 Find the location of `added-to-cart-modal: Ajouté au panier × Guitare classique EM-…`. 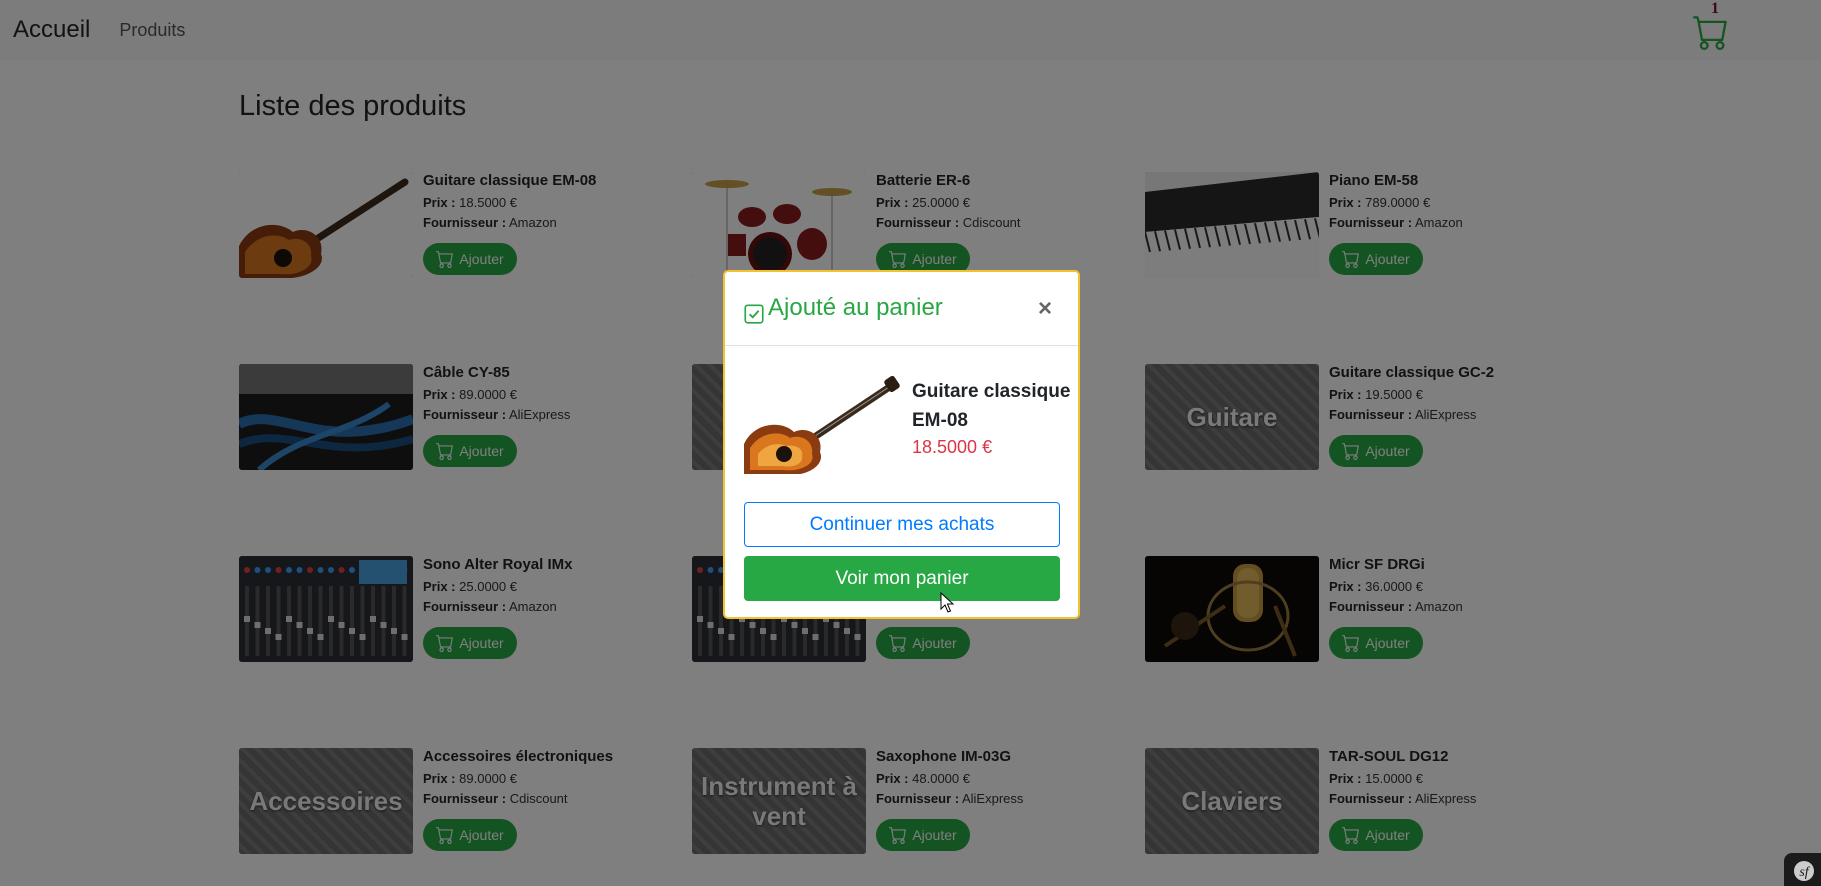

added-to-cart-modal: Ajouté au panier × Guitare classique EM-… is located at coordinates (901, 444).